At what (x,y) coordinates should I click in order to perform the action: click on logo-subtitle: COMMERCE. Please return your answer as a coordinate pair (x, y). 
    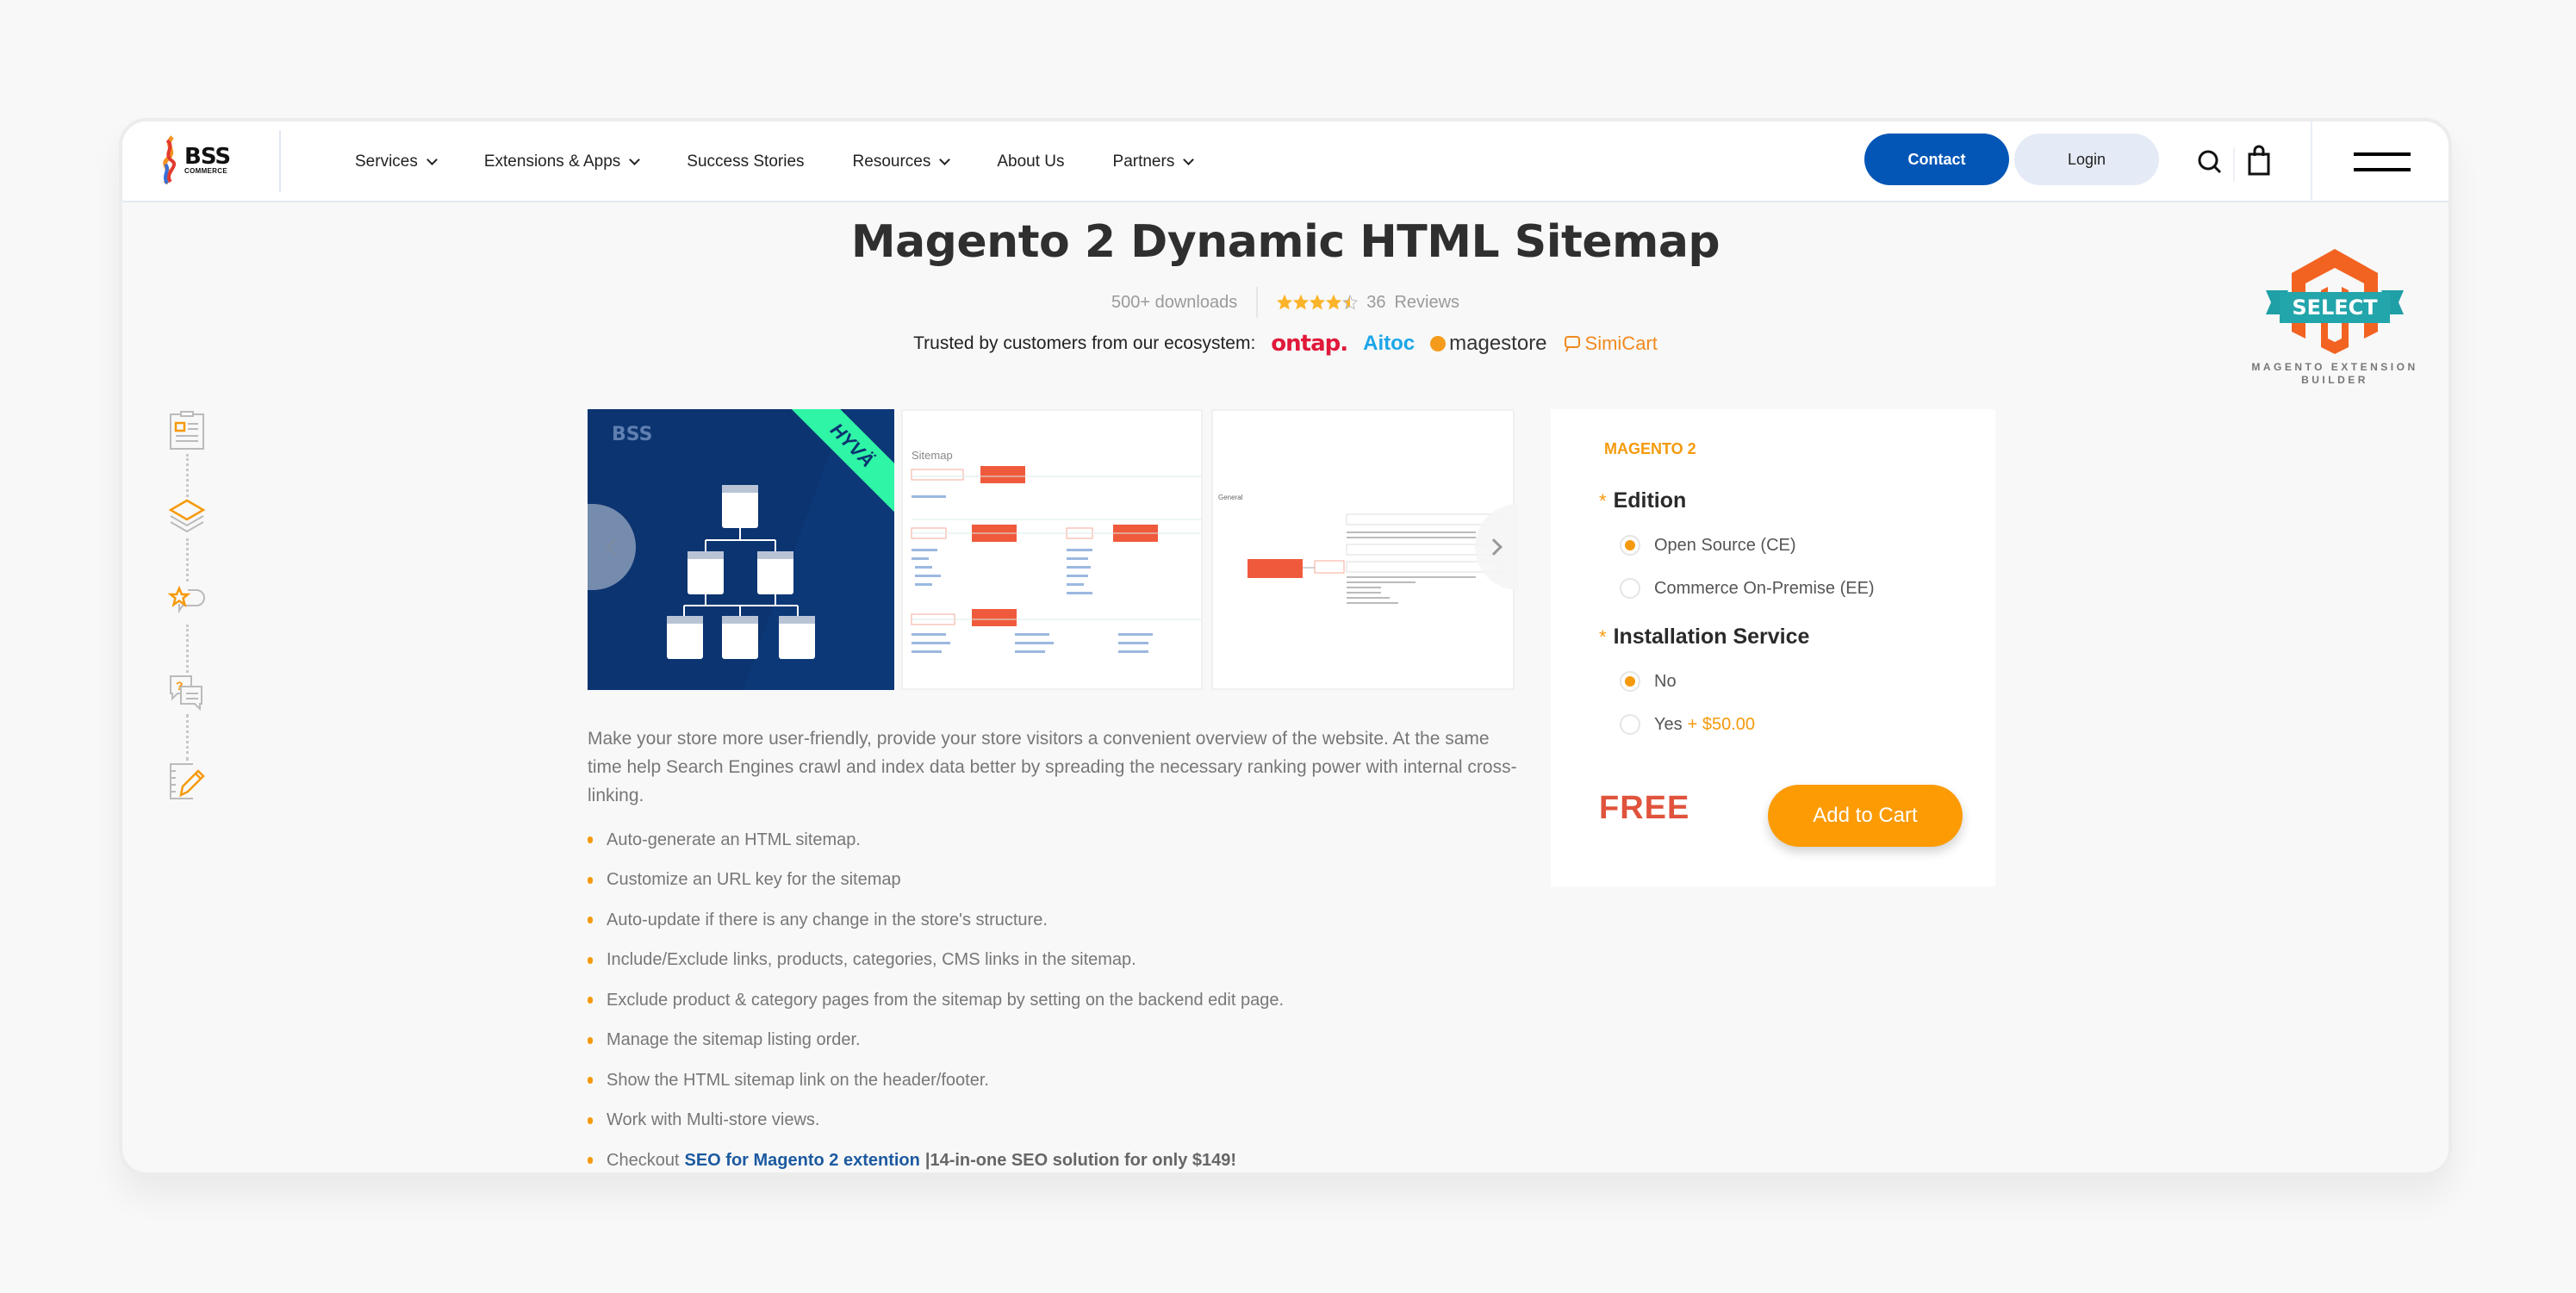
    Looking at the image, I should click on (206, 171).